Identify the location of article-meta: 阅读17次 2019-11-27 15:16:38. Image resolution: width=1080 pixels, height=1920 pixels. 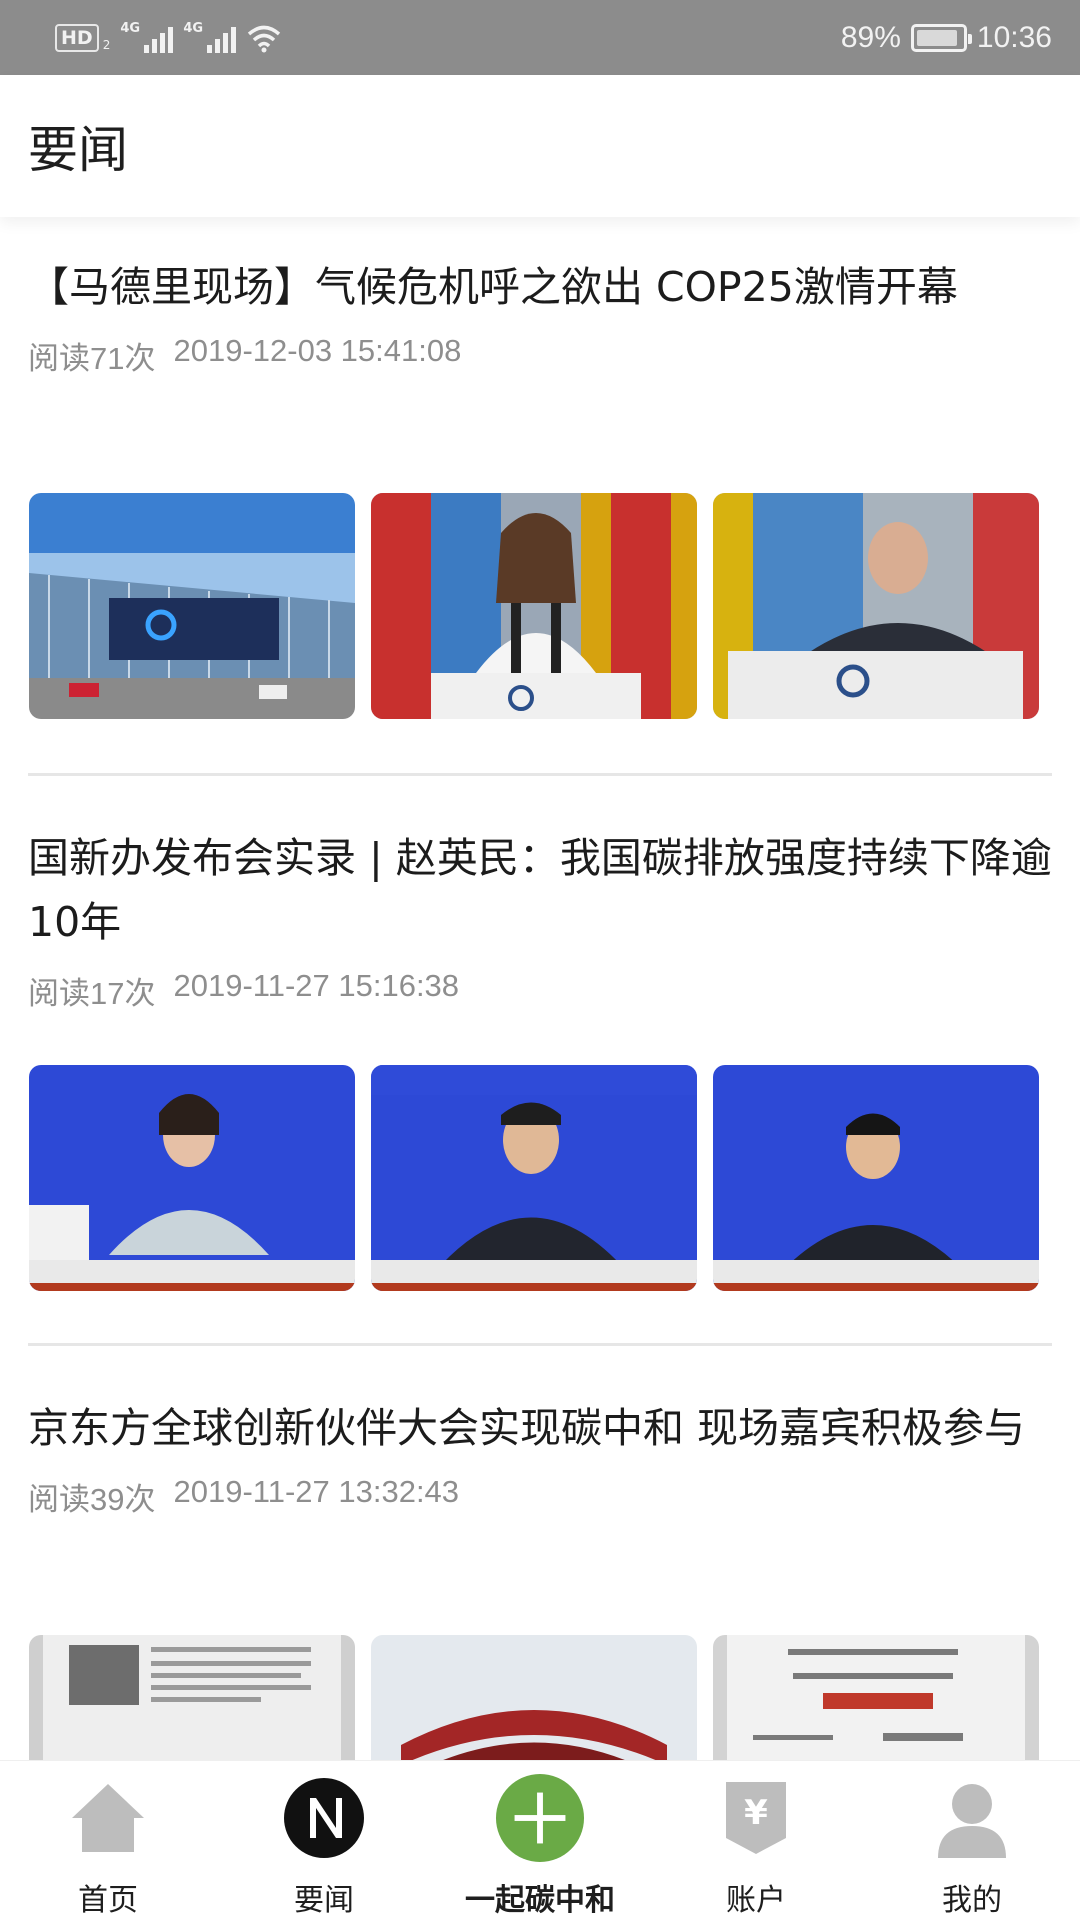
(540, 990).